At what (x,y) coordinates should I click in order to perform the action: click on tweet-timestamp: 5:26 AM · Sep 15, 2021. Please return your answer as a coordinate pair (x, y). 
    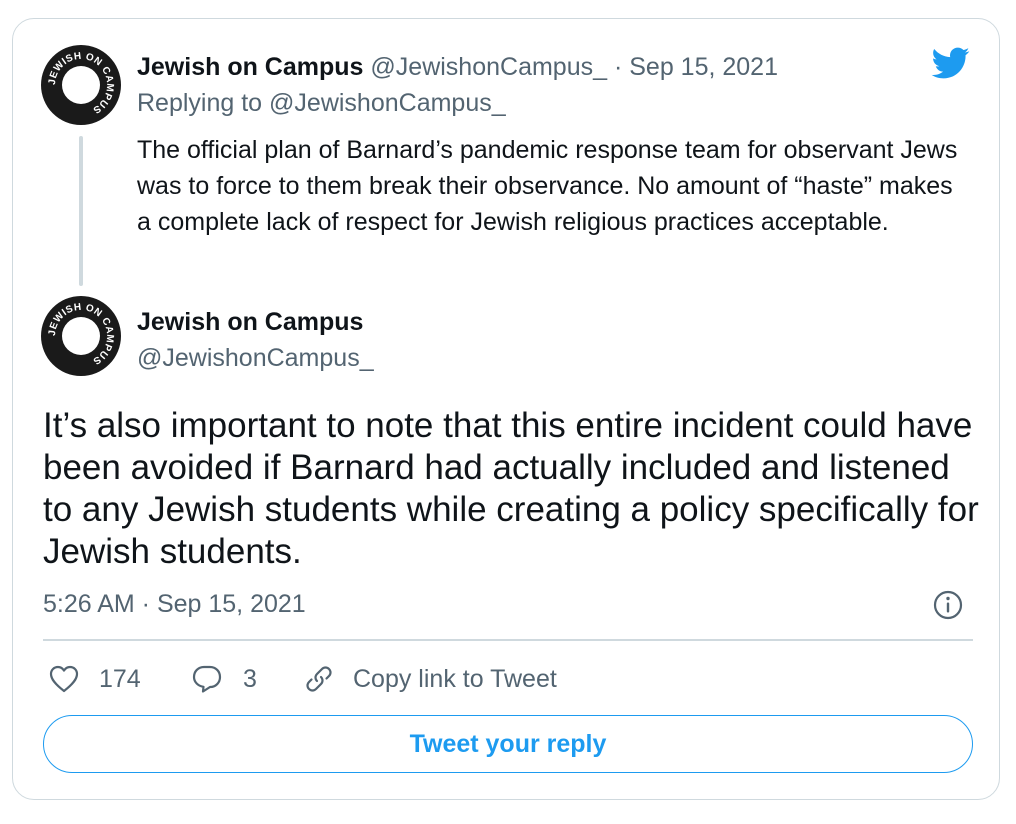
    Looking at the image, I should click on (174, 604).